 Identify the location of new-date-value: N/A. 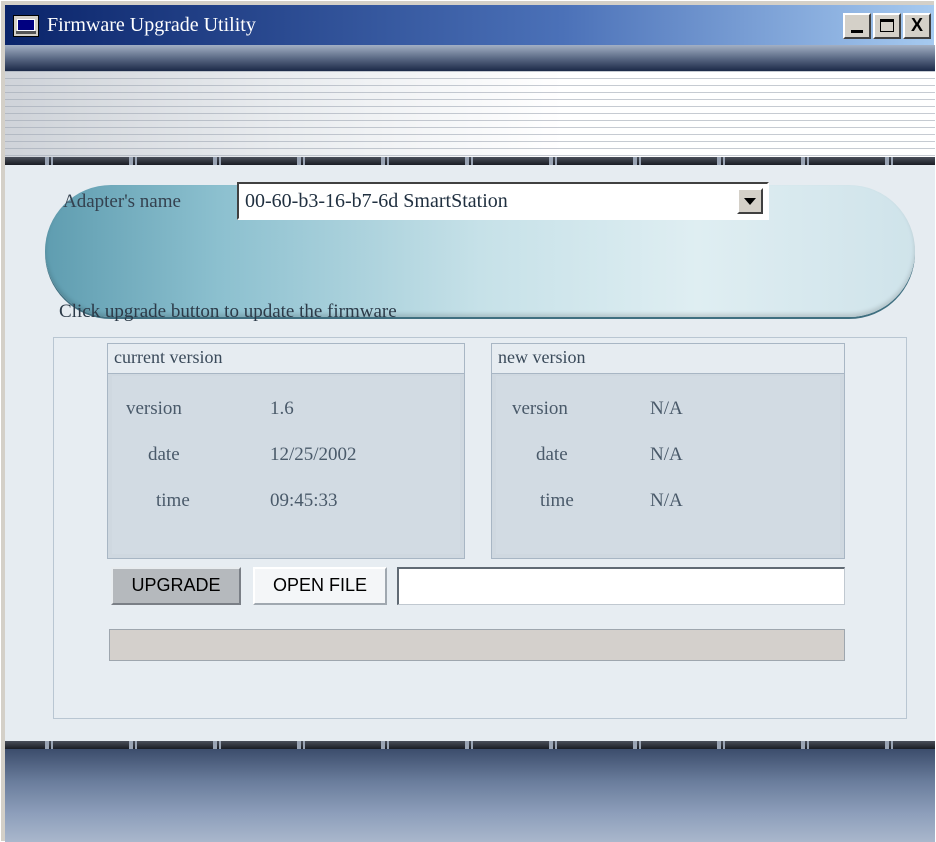
(666, 454).